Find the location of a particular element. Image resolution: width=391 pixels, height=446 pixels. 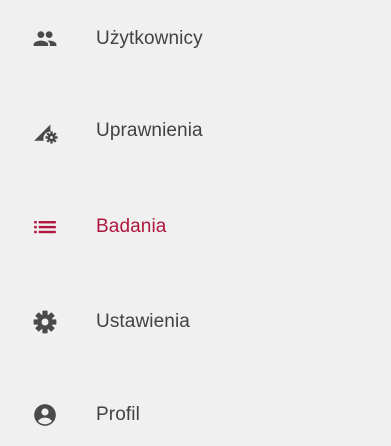

list-icon is located at coordinates (45, 227).